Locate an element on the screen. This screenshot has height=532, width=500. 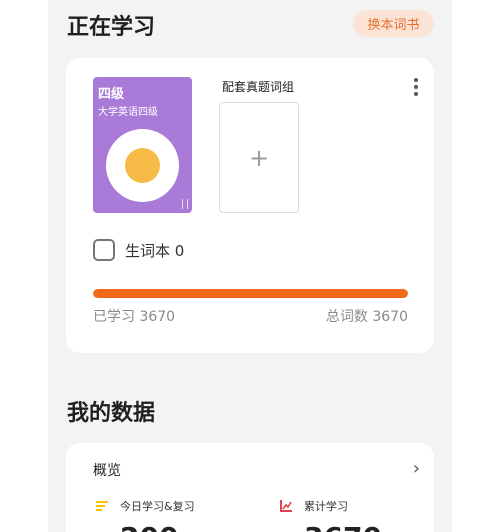
progress-fill is located at coordinates (250, 293).